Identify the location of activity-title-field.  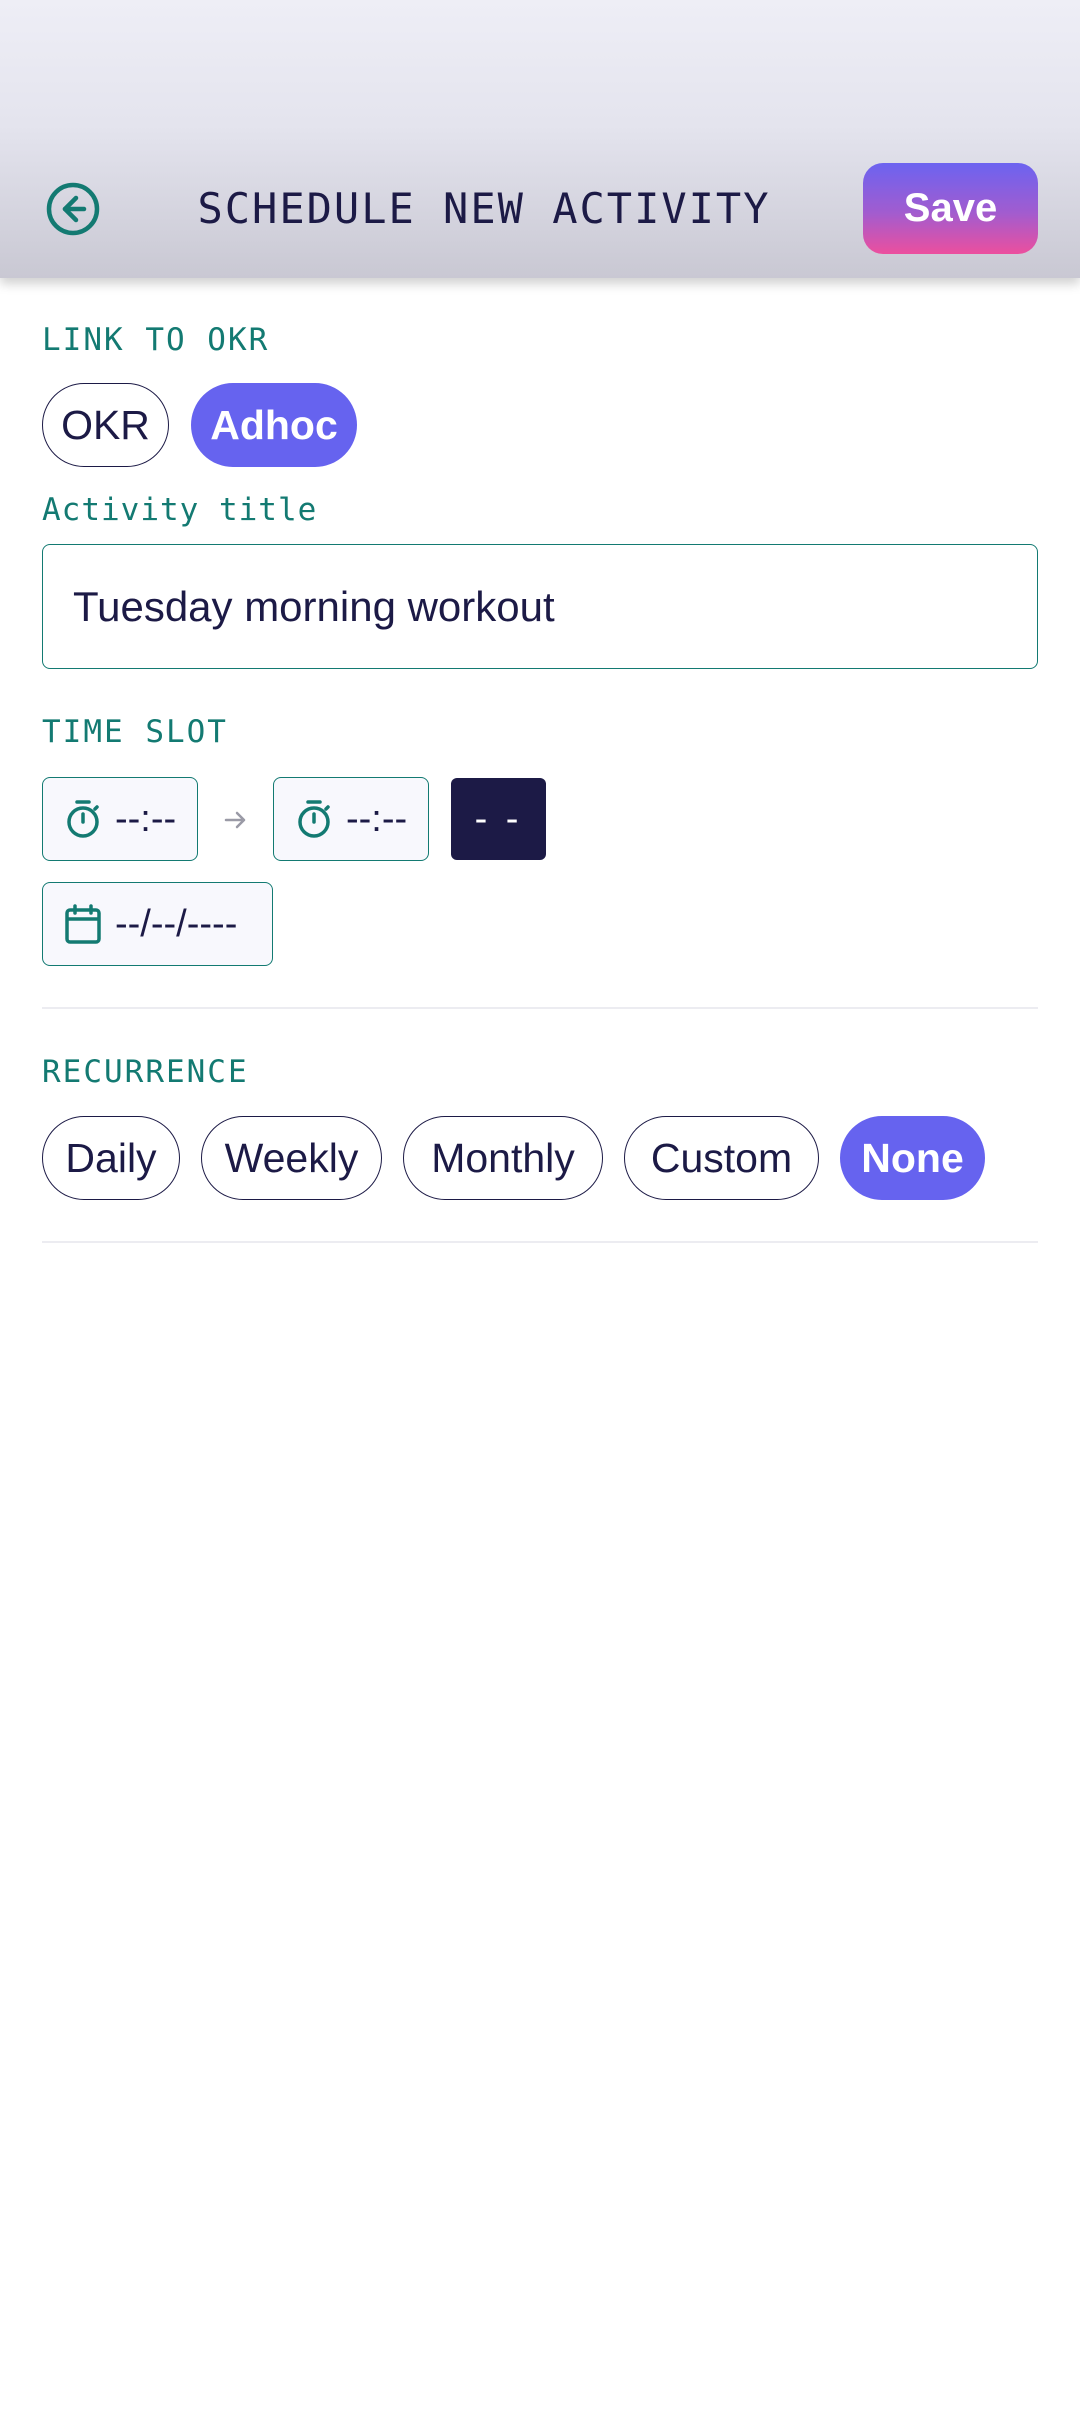
(540, 606).